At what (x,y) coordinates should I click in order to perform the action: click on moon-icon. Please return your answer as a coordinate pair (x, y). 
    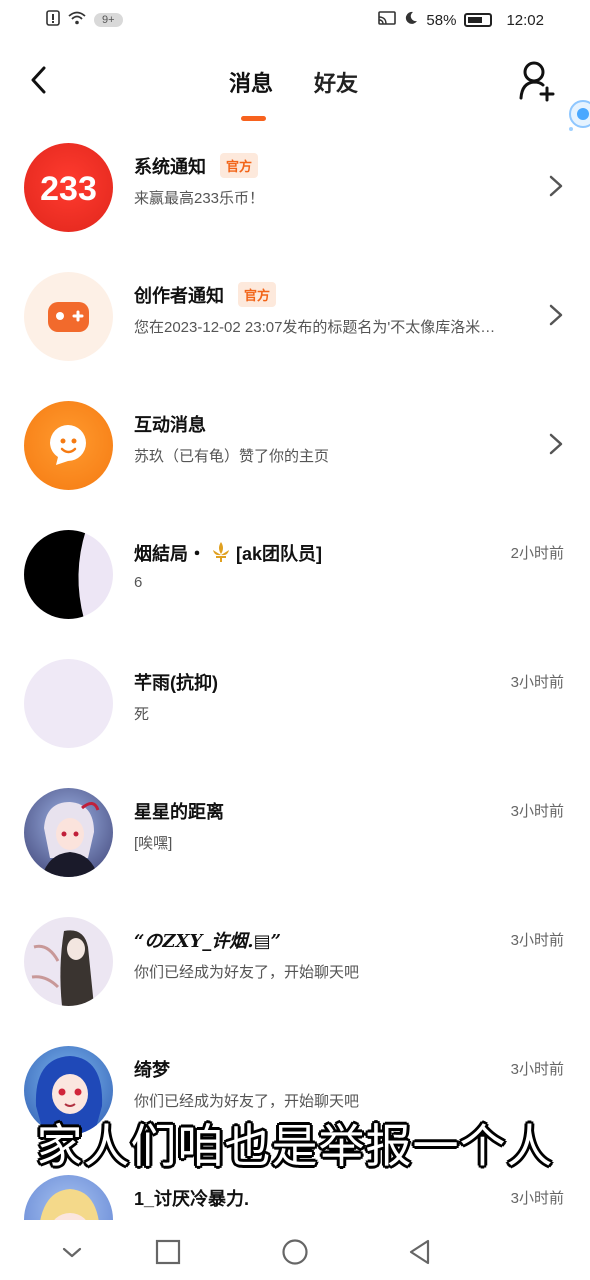
    Looking at the image, I should click on (411, 20).